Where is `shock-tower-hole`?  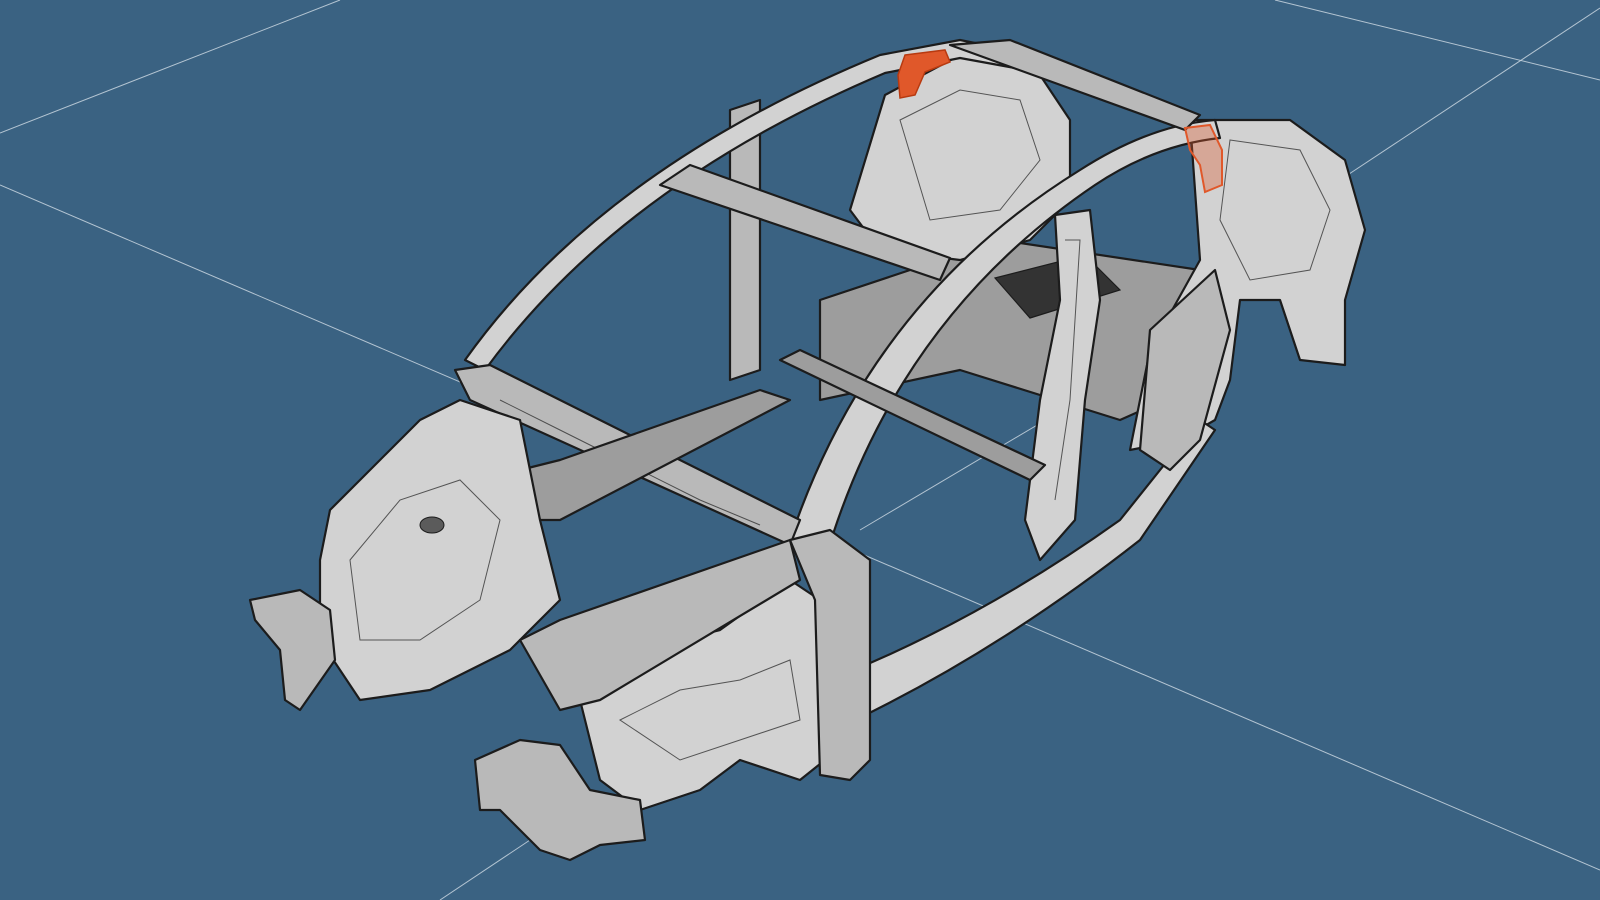
shock-tower-hole is located at coordinates (432, 525).